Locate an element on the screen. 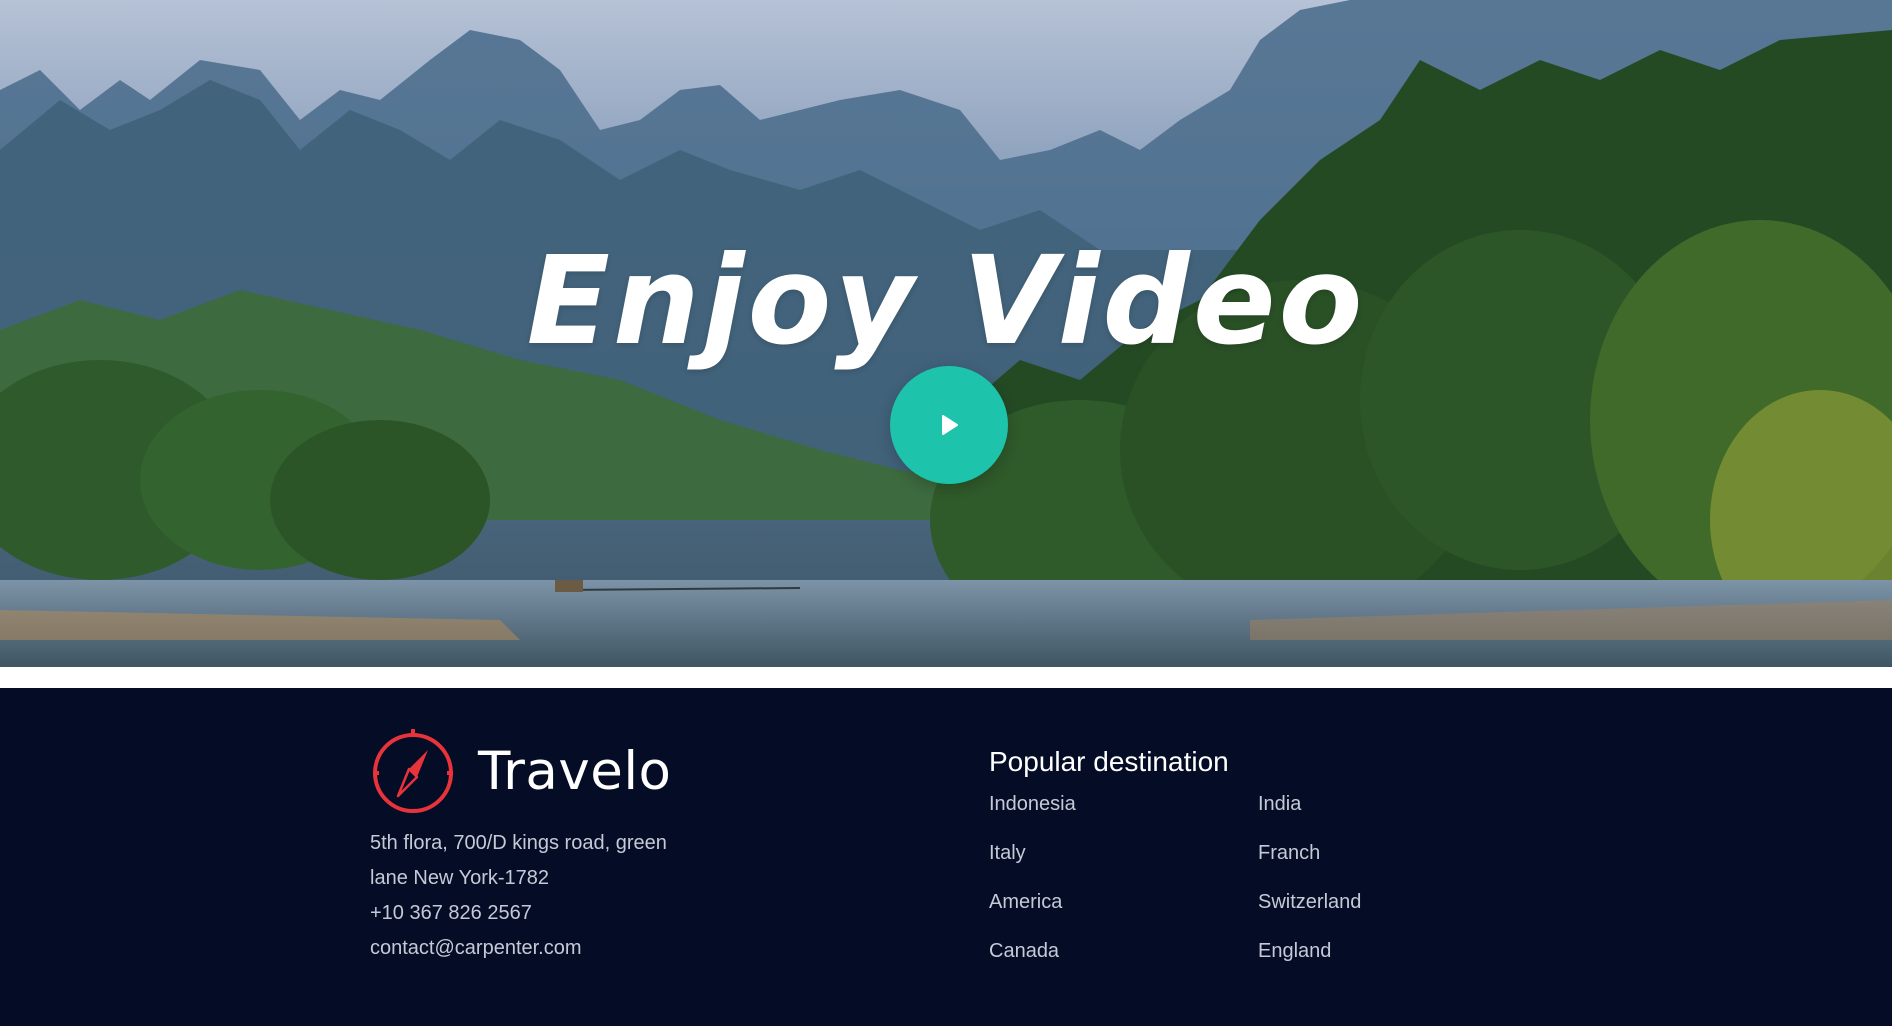 Image resolution: width=1892 pixels, height=1026 pixels. play-video-button is located at coordinates (949, 425).